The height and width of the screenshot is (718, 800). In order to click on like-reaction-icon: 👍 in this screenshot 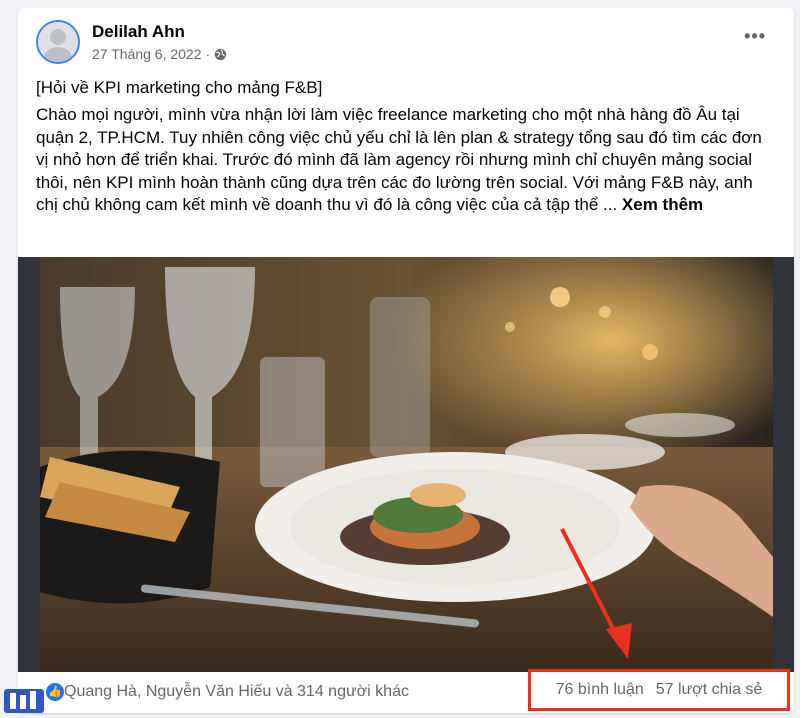, I will do `click(55, 692)`.